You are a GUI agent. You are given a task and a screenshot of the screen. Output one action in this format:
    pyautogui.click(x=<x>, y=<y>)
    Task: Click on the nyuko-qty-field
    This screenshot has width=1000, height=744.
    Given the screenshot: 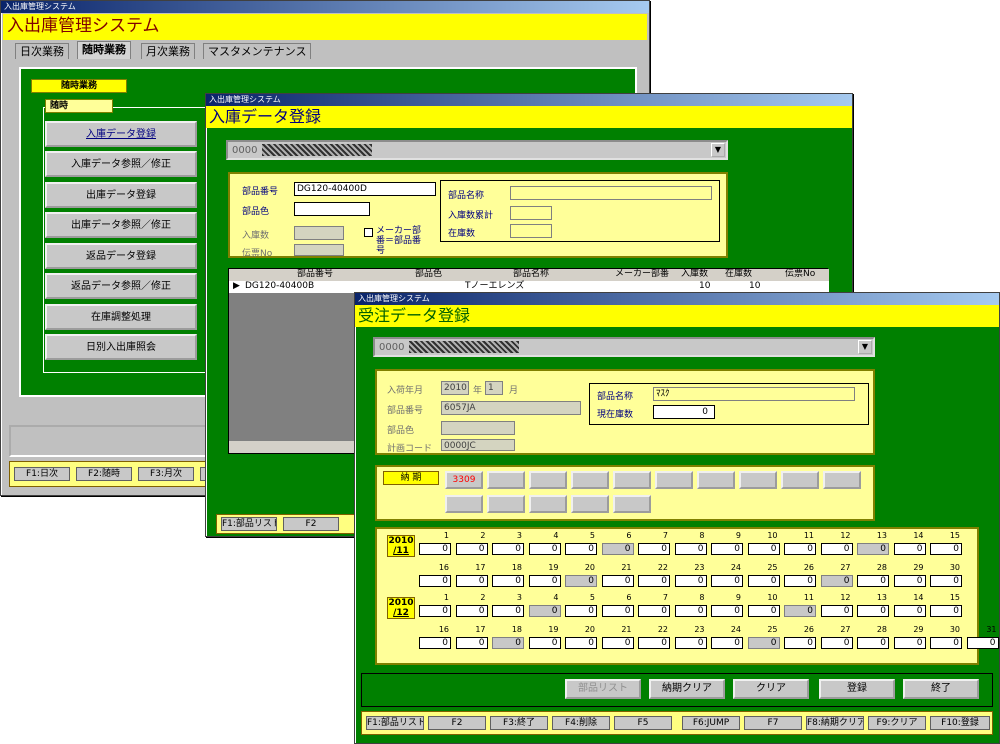 What is the action you would take?
    pyautogui.click(x=319, y=233)
    